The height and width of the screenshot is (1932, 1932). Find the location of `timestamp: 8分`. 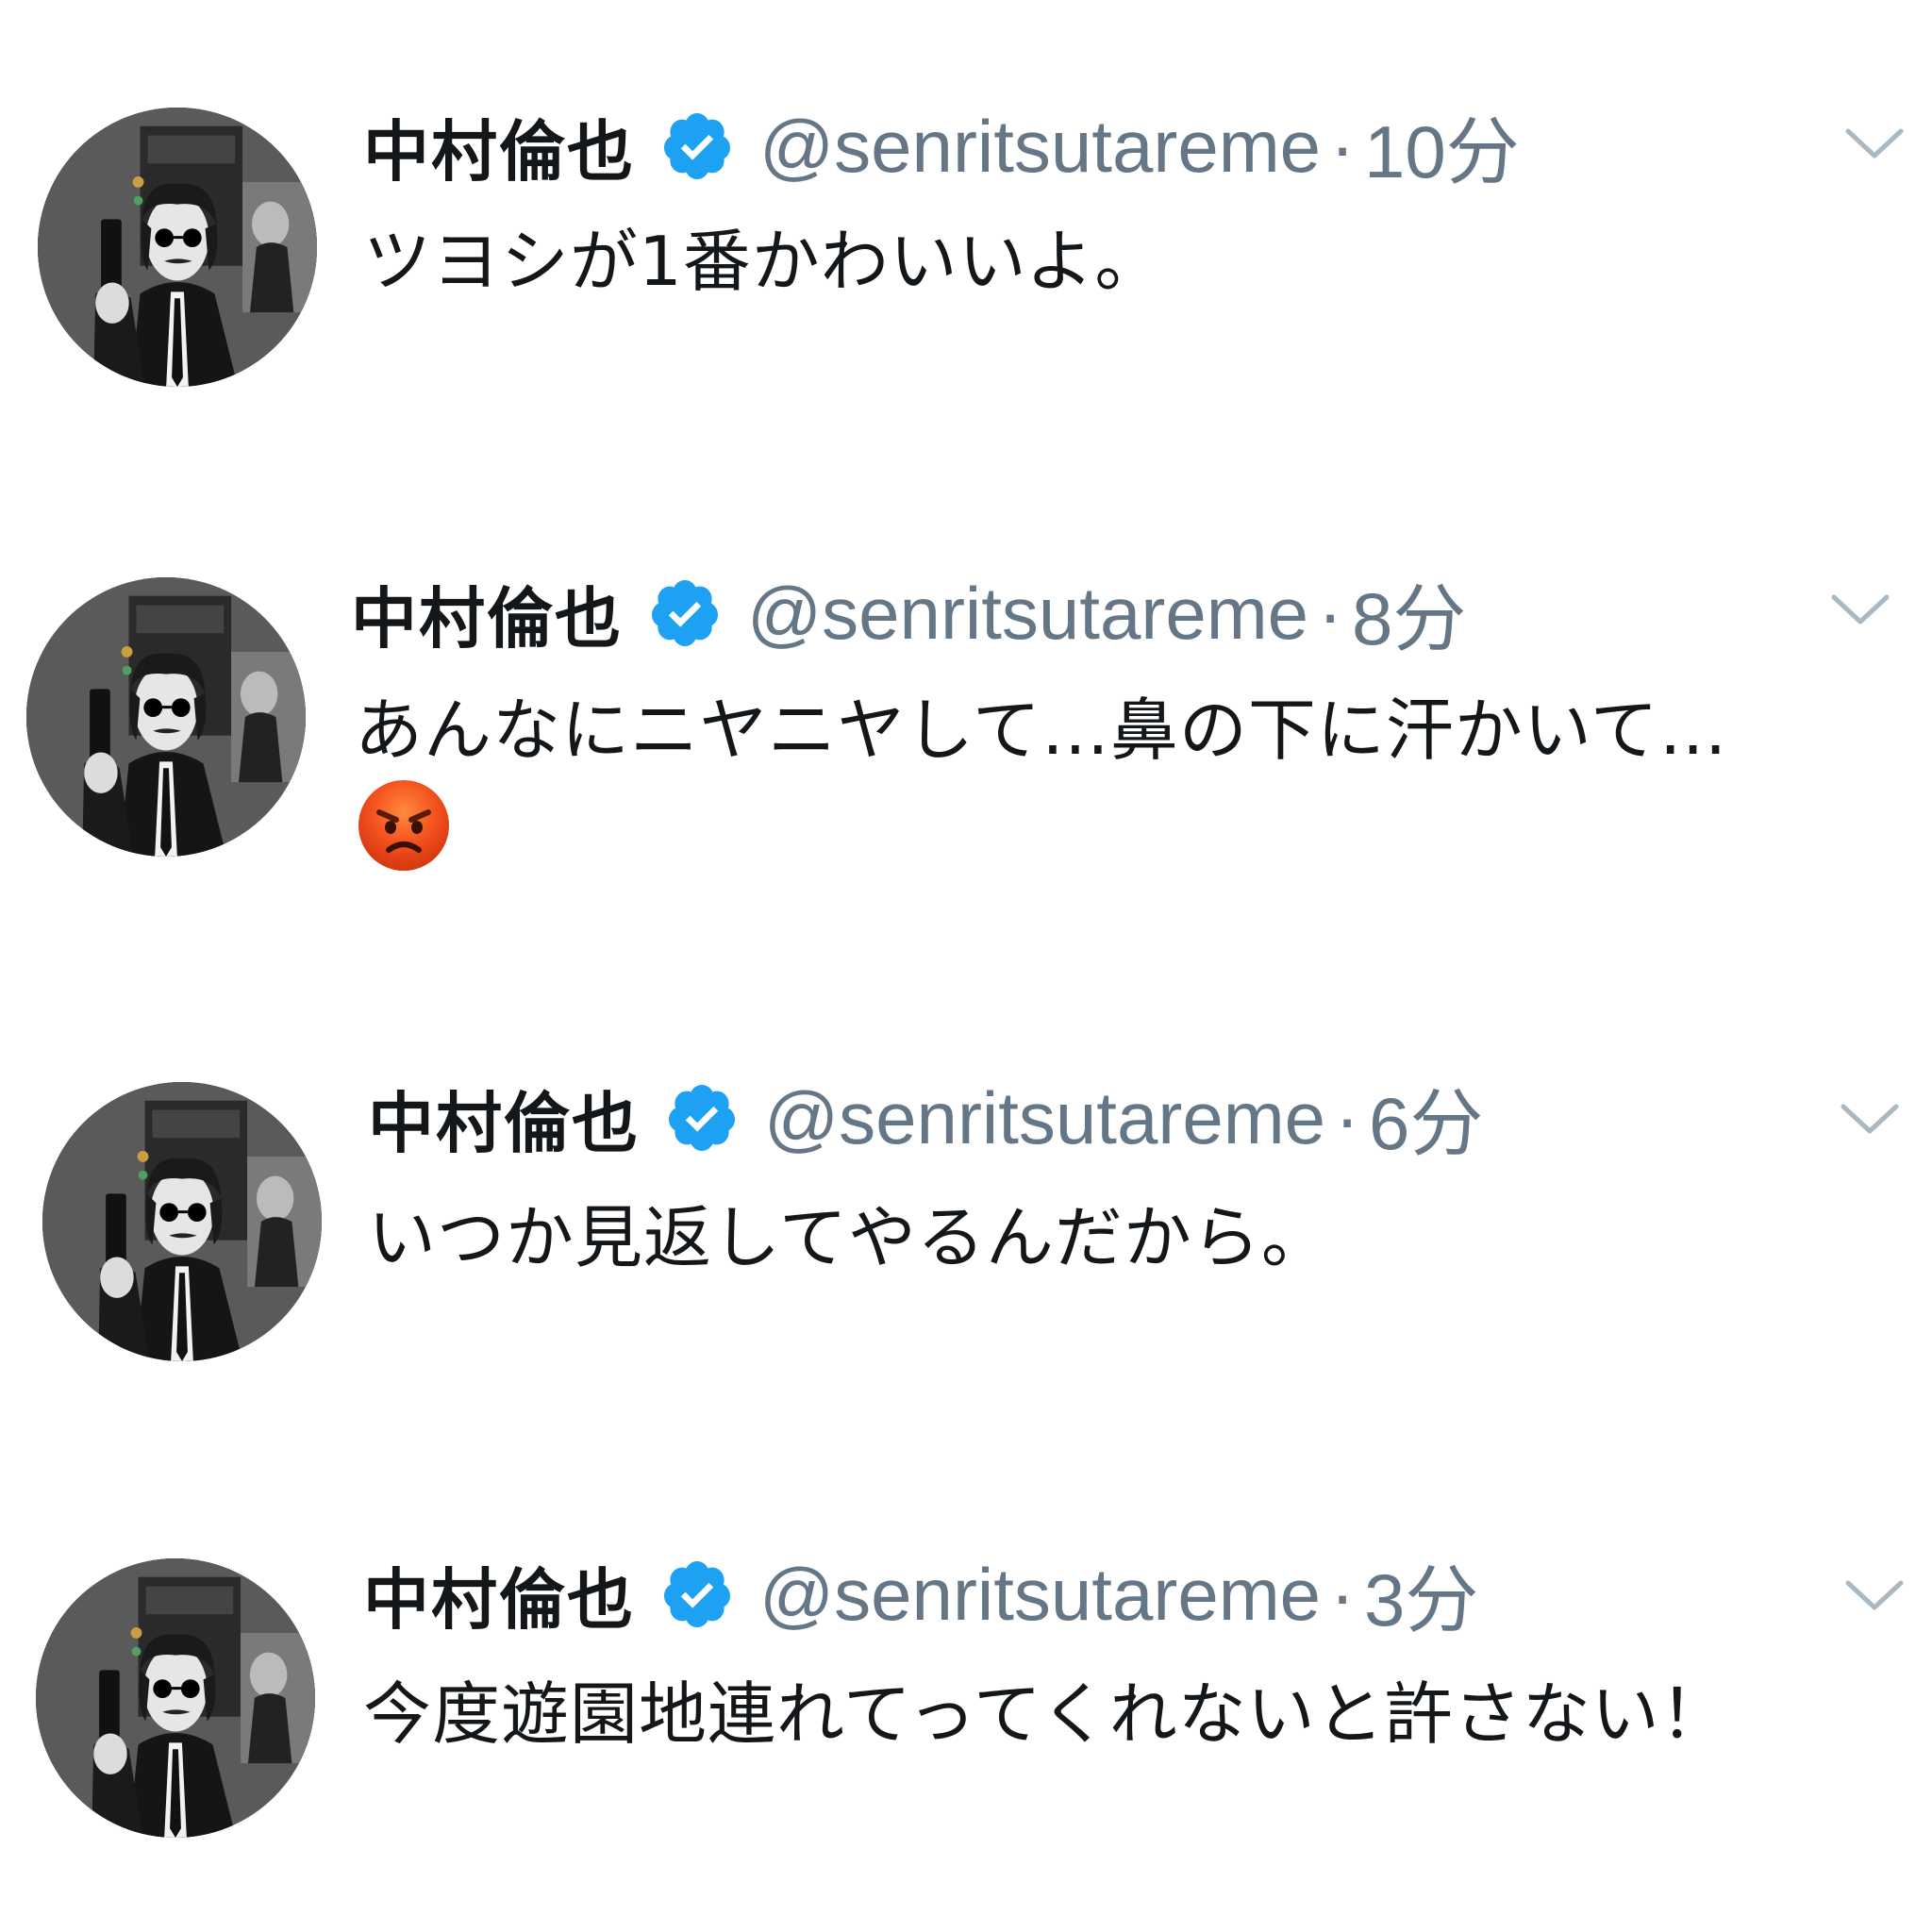

timestamp: 8分 is located at coordinates (1409, 613).